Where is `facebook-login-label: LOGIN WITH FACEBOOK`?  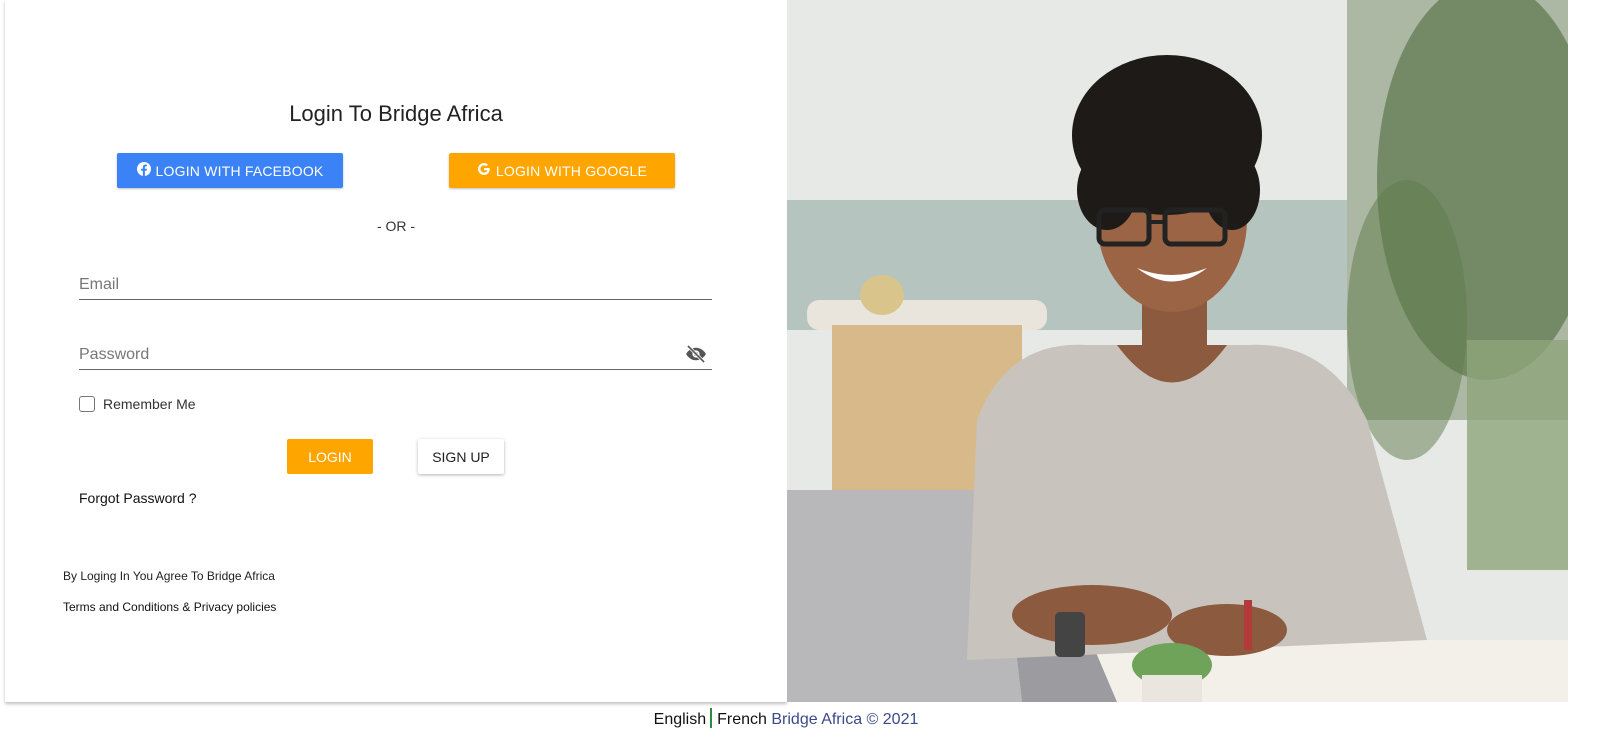
facebook-login-label: LOGIN WITH FACEBOOK is located at coordinates (239, 170).